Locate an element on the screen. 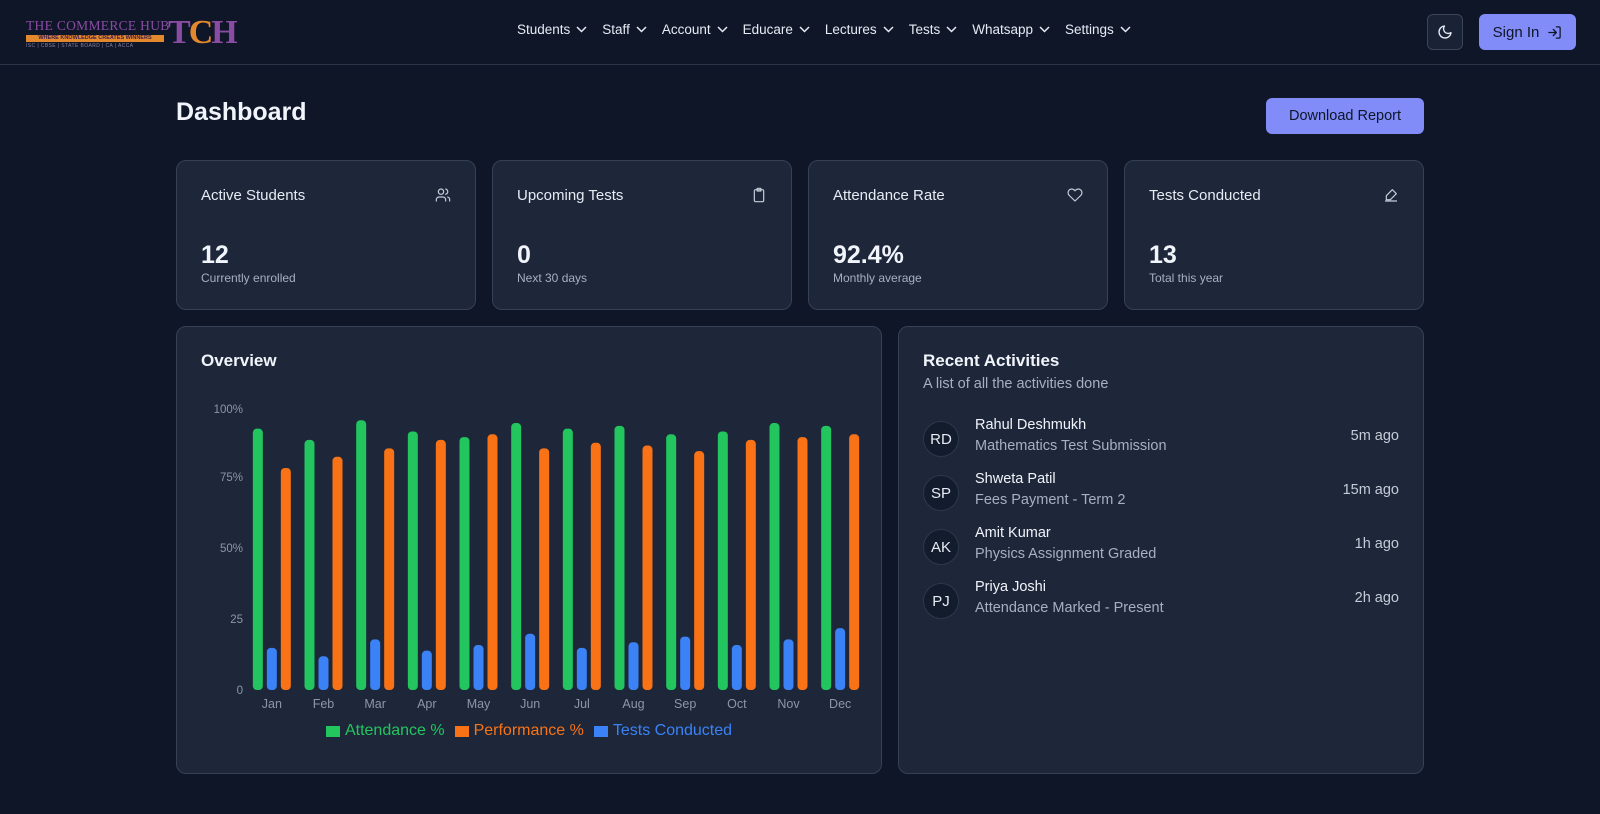 The width and height of the screenshot is (1600, 814). nav-lectures: Lectures is located at coordinates (859, 29).